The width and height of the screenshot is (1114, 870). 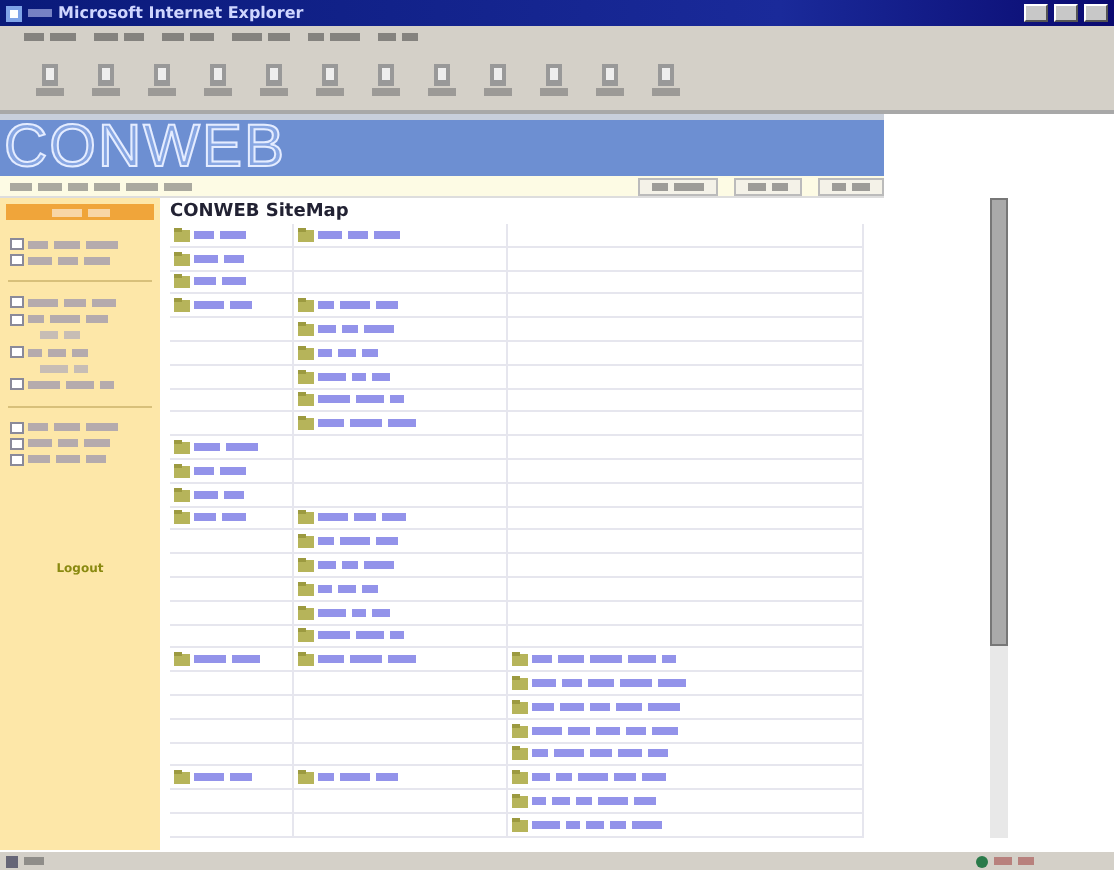 What do you see at coordinates (1096, 13) in the screenshot?
I see `close-button` at bounding box center [1096, 13].